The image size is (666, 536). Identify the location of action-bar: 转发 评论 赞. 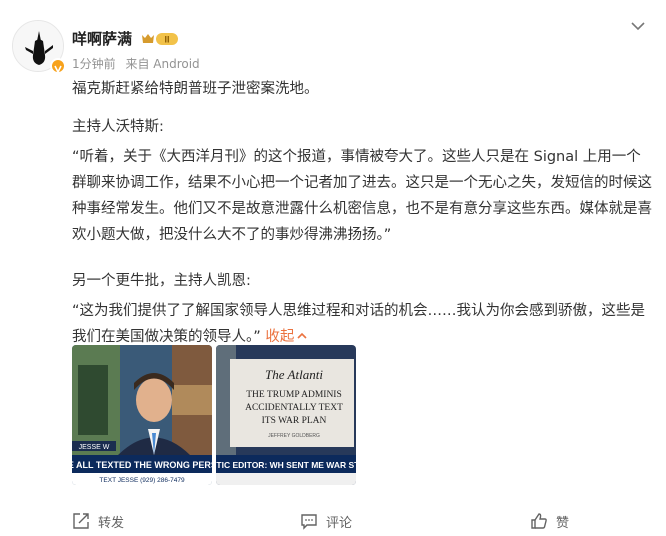
(333, 521).